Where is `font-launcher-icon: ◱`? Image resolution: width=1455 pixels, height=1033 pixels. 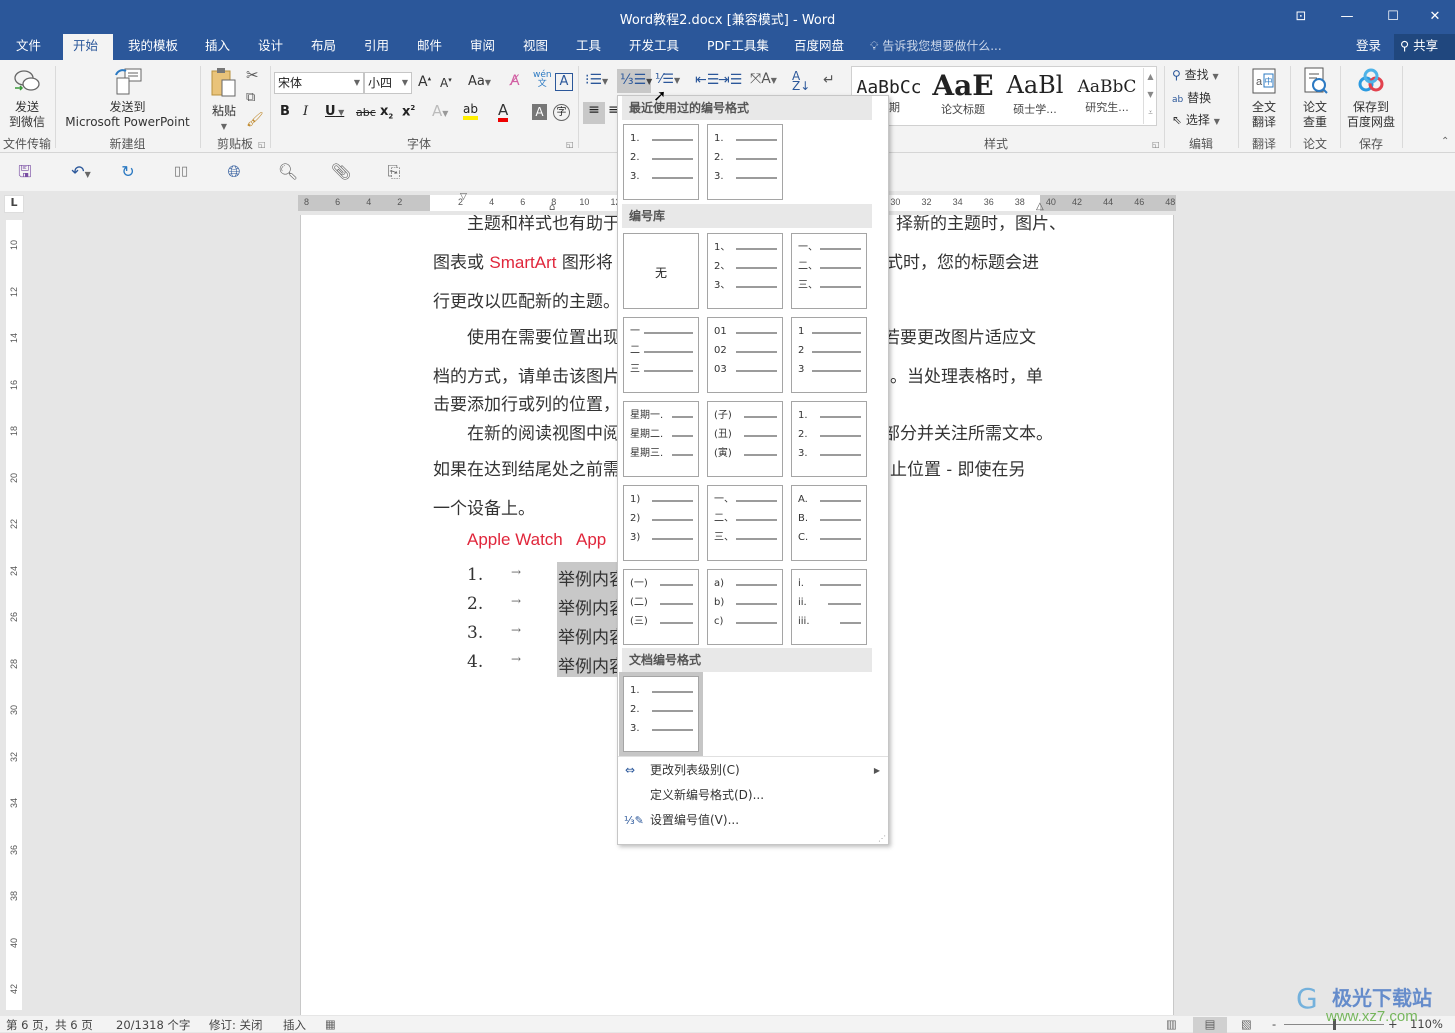 font-launcher-icon: ◱ is located at coordinates (570, 144).